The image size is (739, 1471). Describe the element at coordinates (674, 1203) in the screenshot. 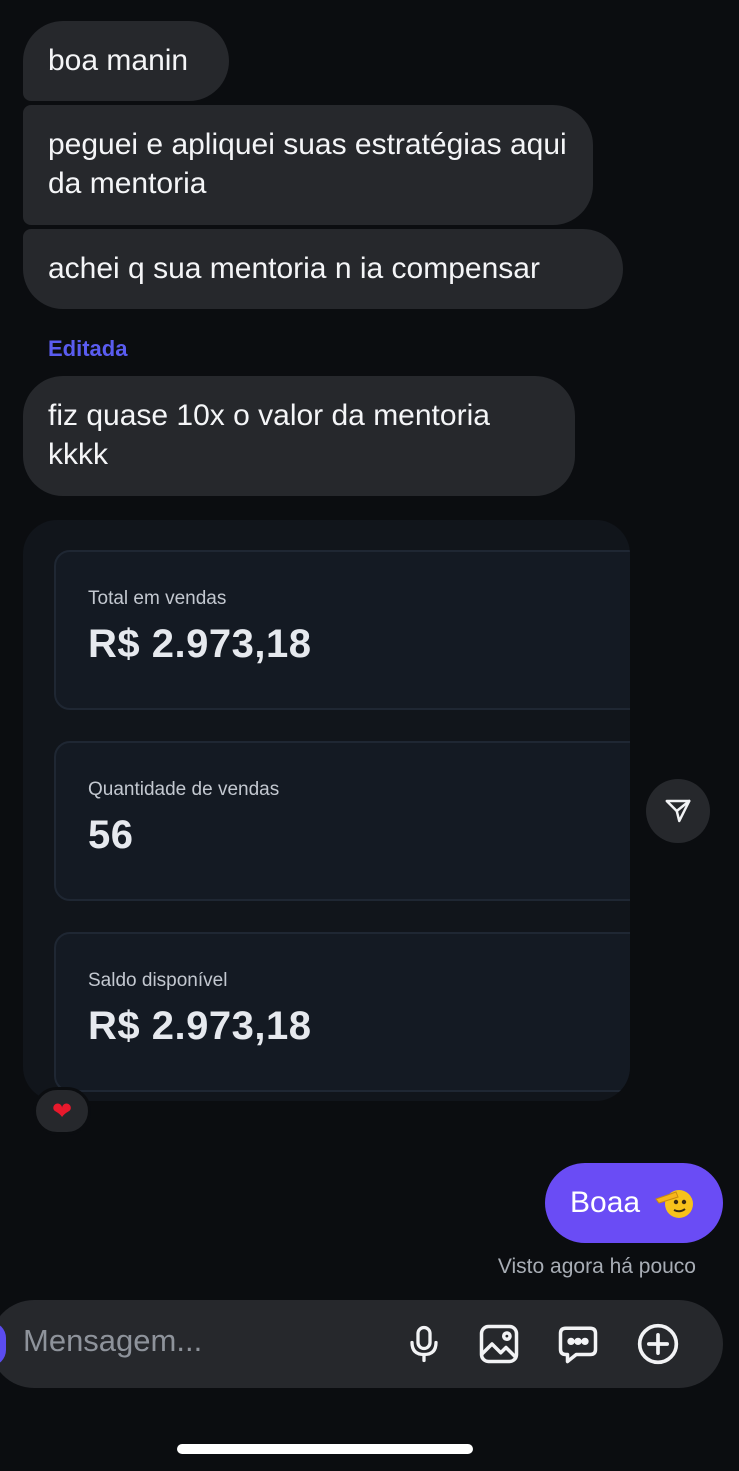

I see `saluting-face-icon` at that location.